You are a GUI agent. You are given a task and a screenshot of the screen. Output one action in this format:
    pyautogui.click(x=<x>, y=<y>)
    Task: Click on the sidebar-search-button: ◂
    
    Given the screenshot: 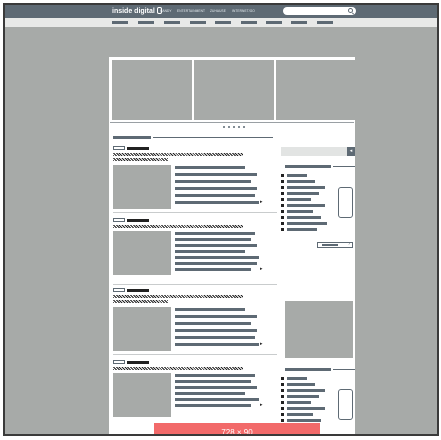 What is the action you would take?
    pyautogui.click(x=351, y=151)
    